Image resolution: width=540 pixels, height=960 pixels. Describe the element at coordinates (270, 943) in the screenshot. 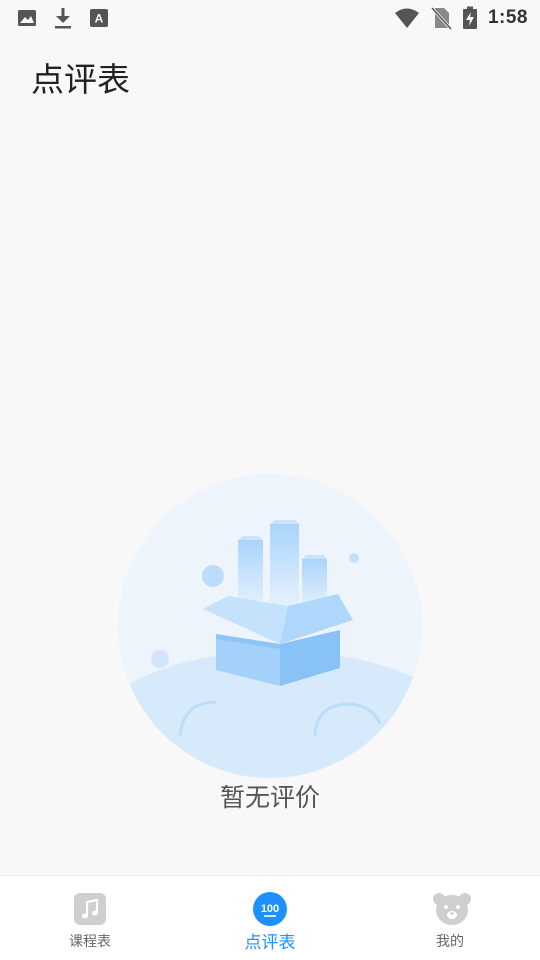

I see `tab-review-label: 点评表` at that location.